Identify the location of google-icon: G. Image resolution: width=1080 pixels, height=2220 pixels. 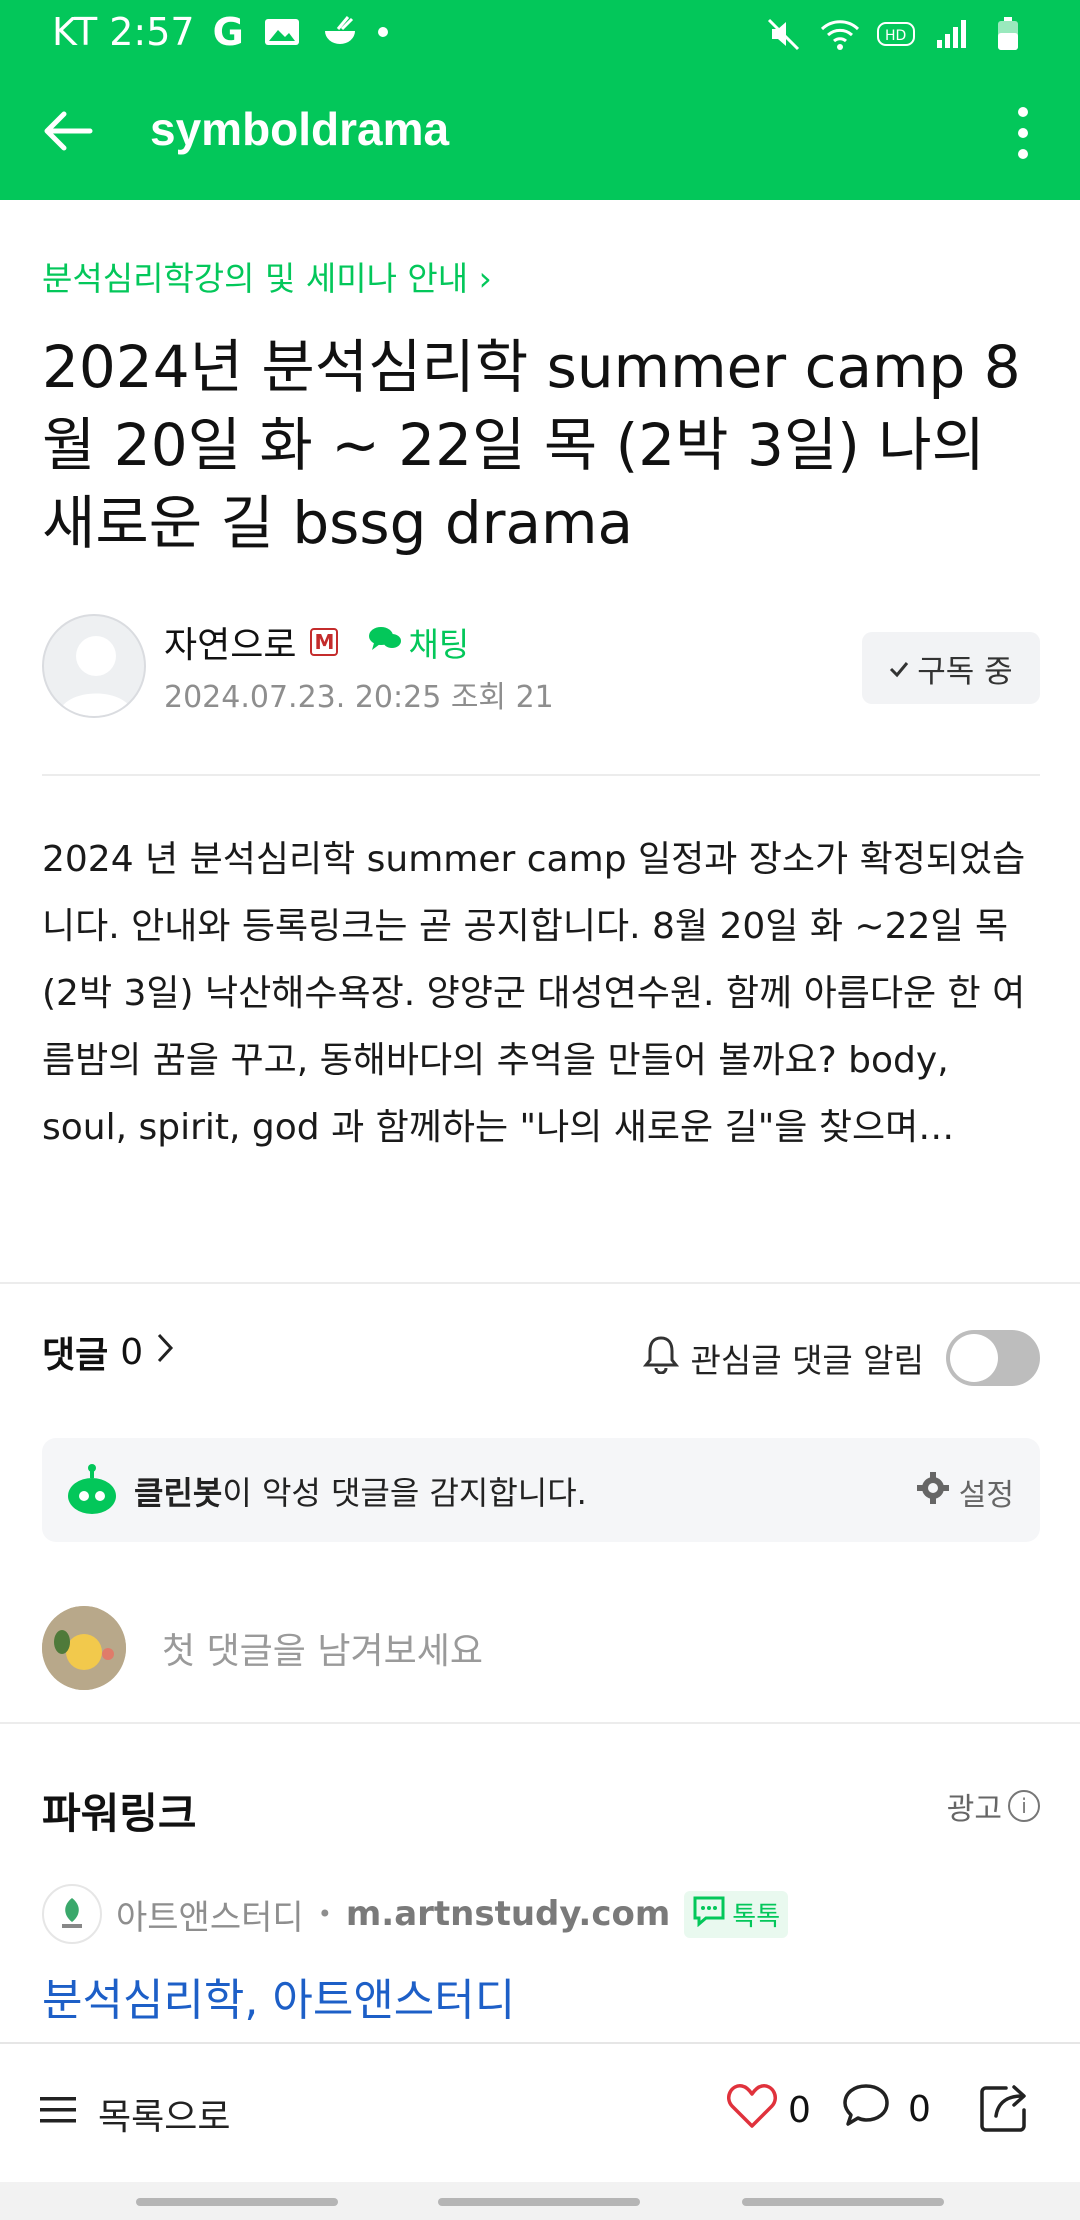
(228, 32).